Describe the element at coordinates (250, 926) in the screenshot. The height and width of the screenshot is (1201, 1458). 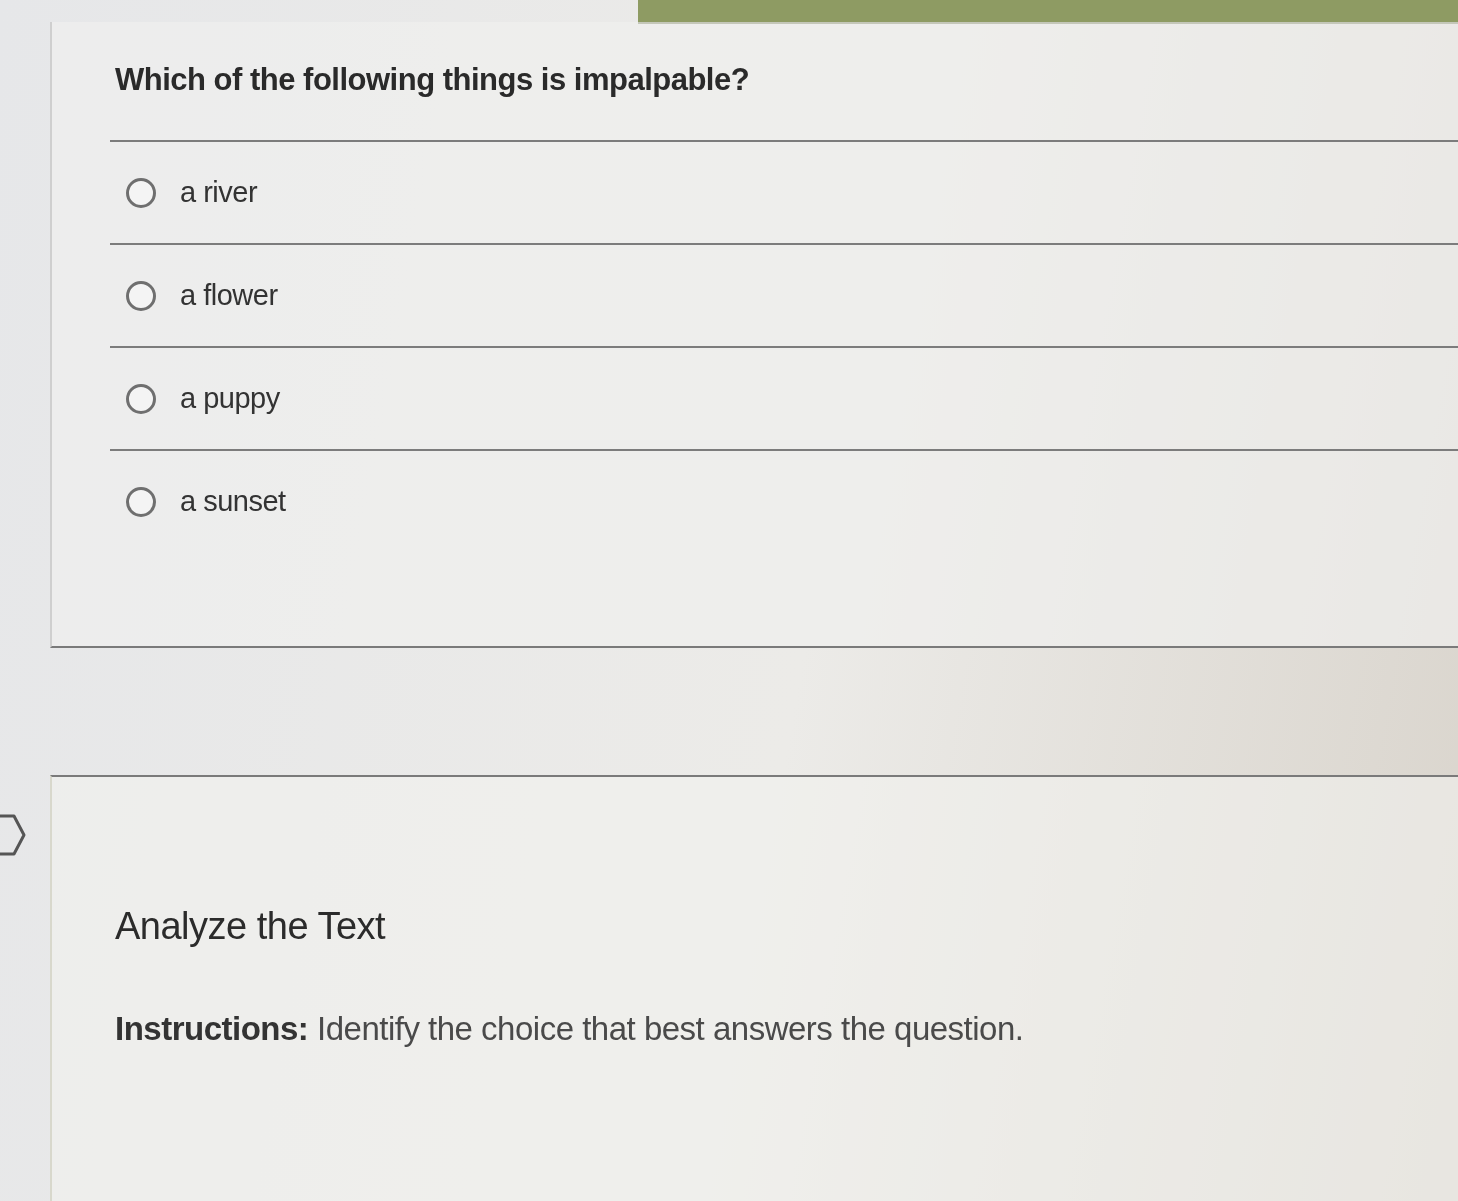
I see `section-title: Analyze the Text` at that location.